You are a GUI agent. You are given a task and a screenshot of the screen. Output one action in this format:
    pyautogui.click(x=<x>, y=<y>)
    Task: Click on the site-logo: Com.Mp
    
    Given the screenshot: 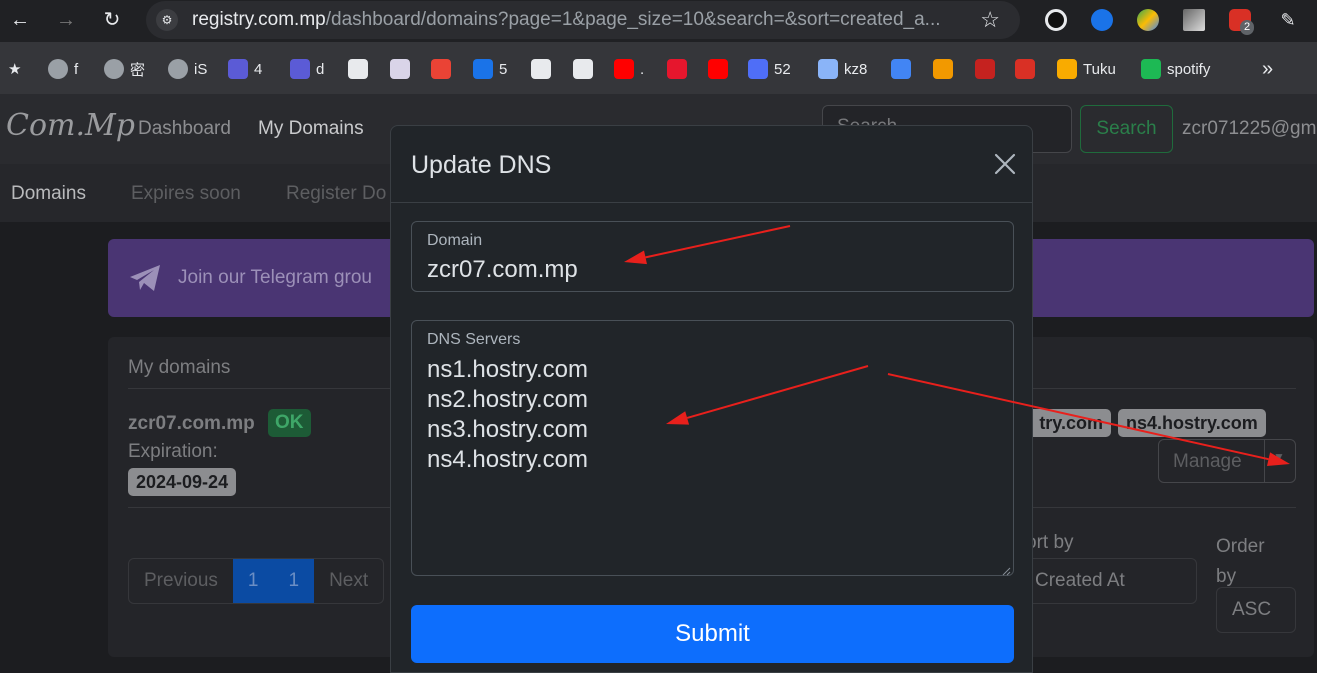 What is the action you would take?
    pyautogui.click(x=70, y=125)
    